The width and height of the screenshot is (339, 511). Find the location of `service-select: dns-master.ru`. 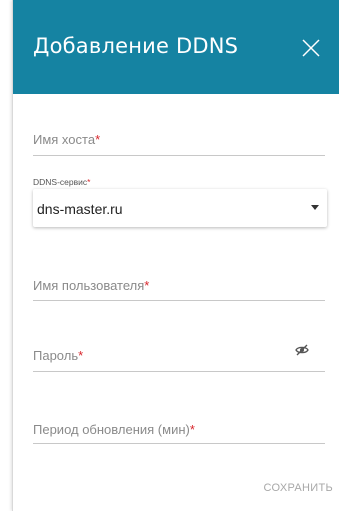

service-select: dns-master.ru is located at coordinates (180, 208).